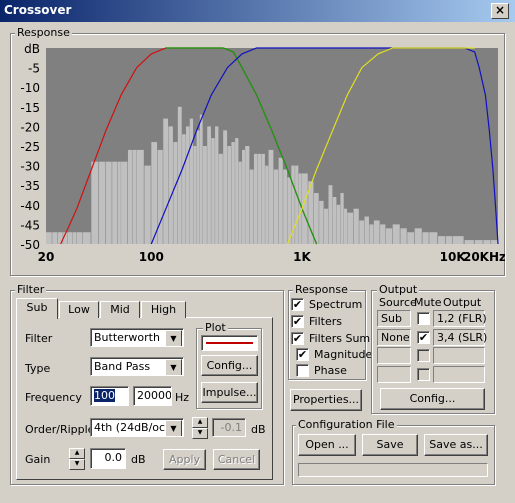 This screenshot has width=515, height=503. I want to click on type-select: Band Pass ▼, so click(137, 366).